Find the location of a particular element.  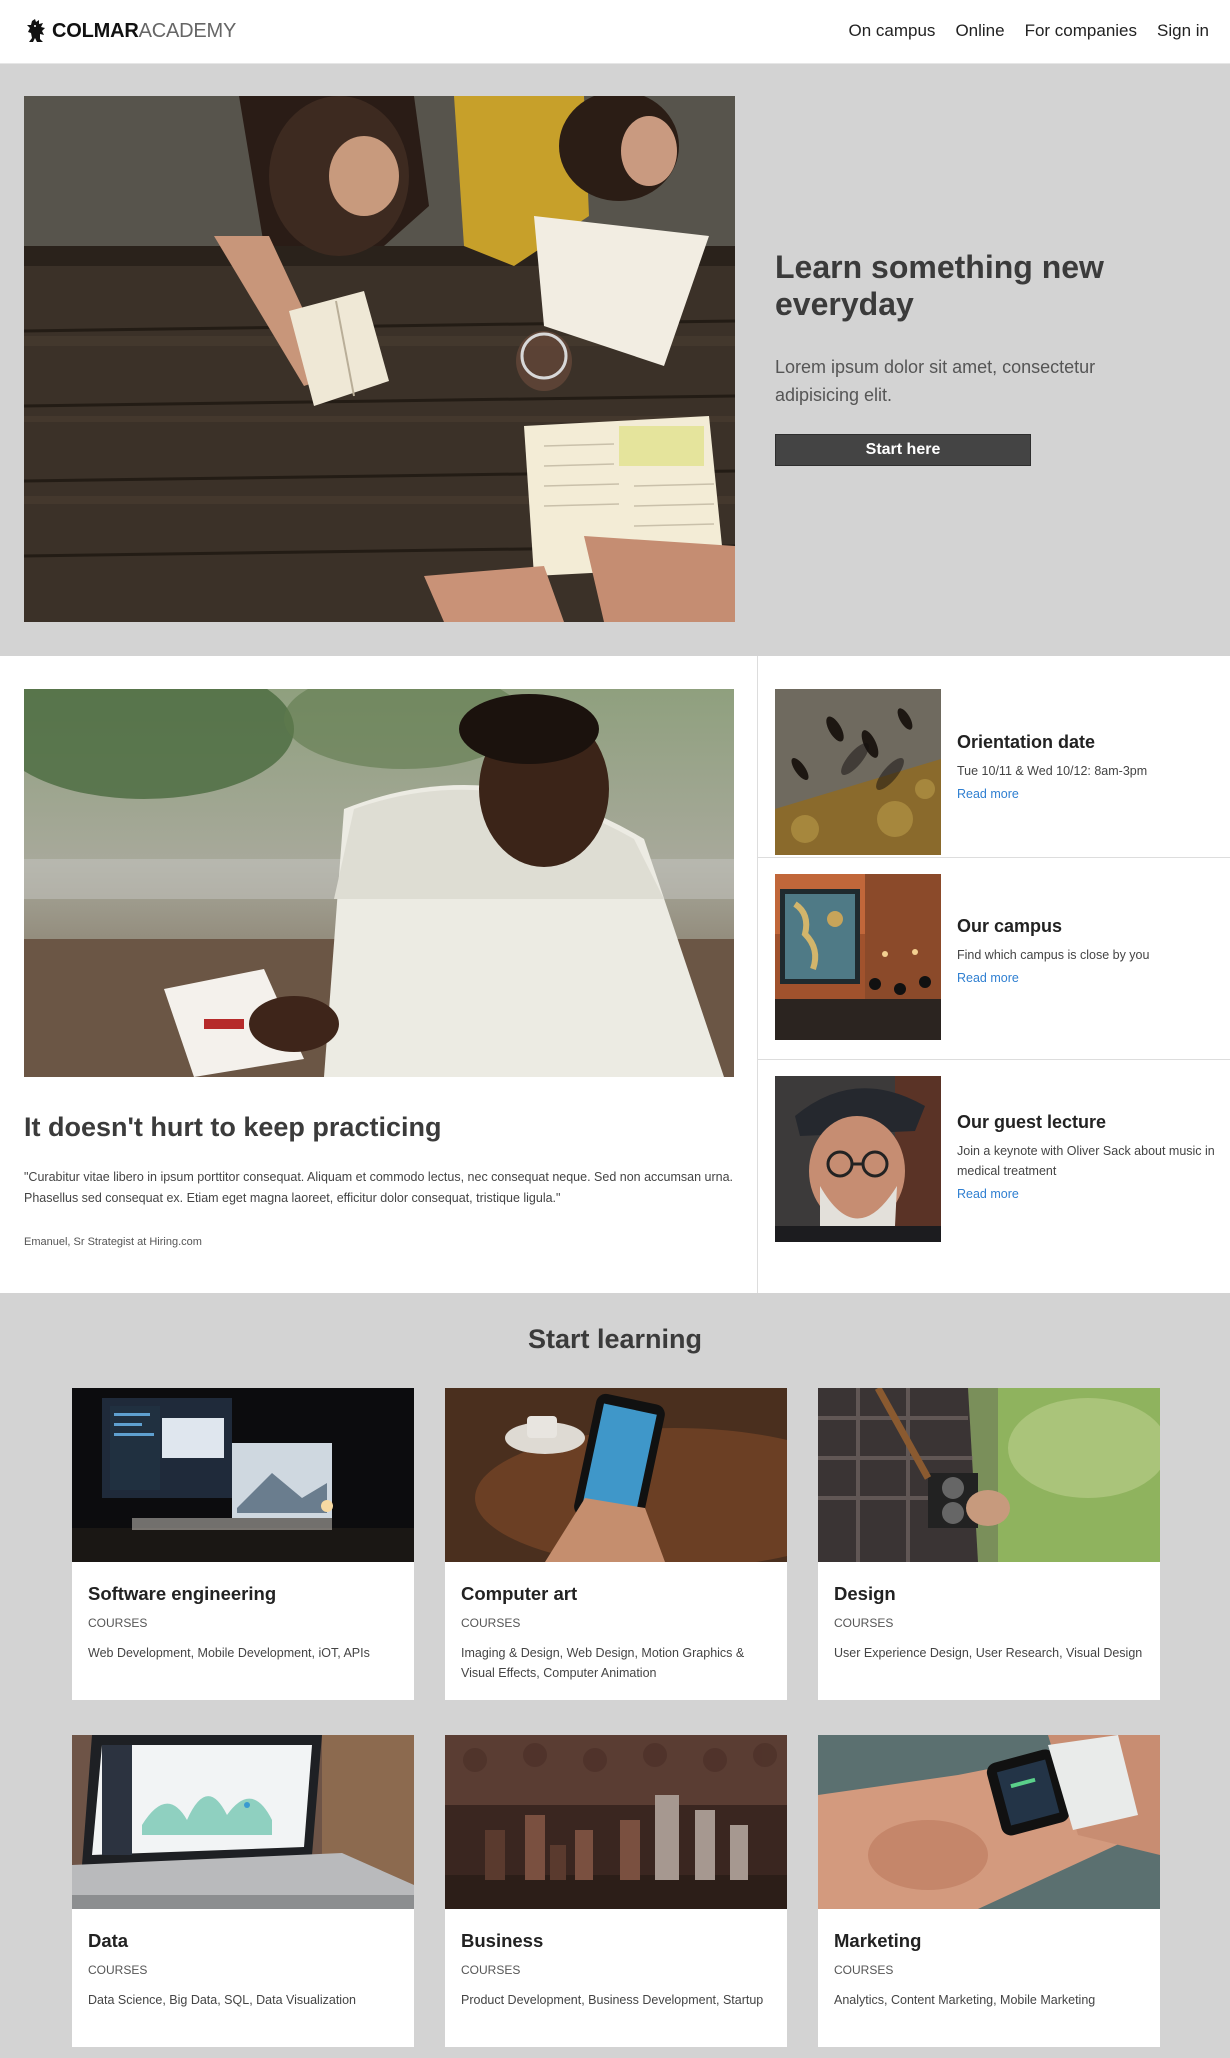

nav-on-campus: On campus is located at coordinates (892, 31).